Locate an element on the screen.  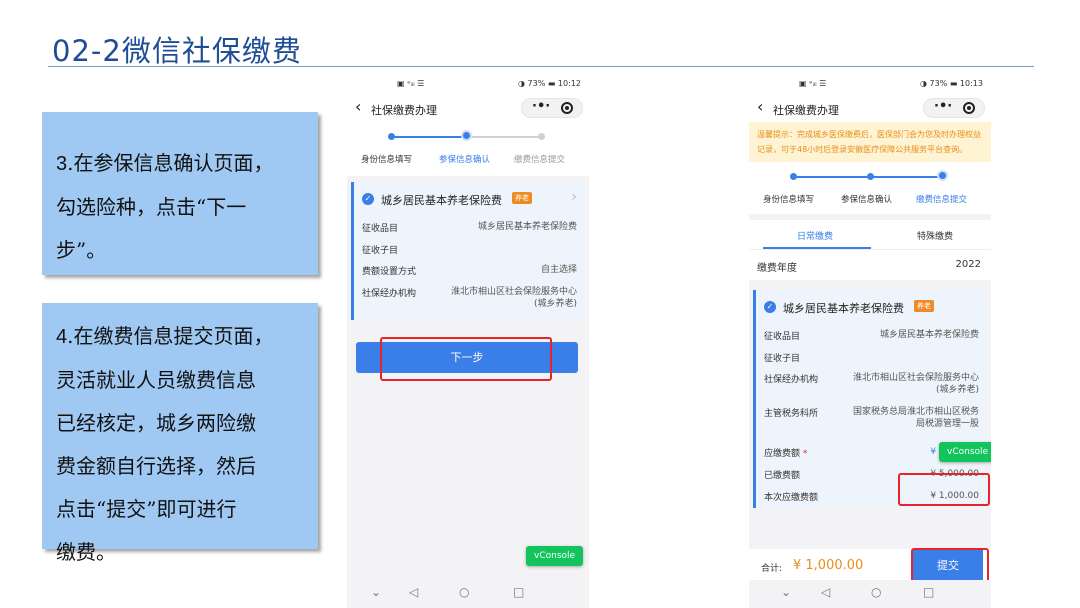
total-value: ¥ 1,000.00 is located at coordinates (828, 565).